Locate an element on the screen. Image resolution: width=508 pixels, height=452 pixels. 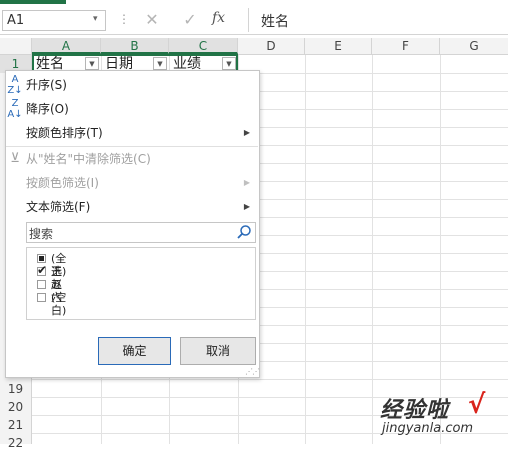
menu-label: 按颜色筛选(I) is located at coordinates (62, 183).